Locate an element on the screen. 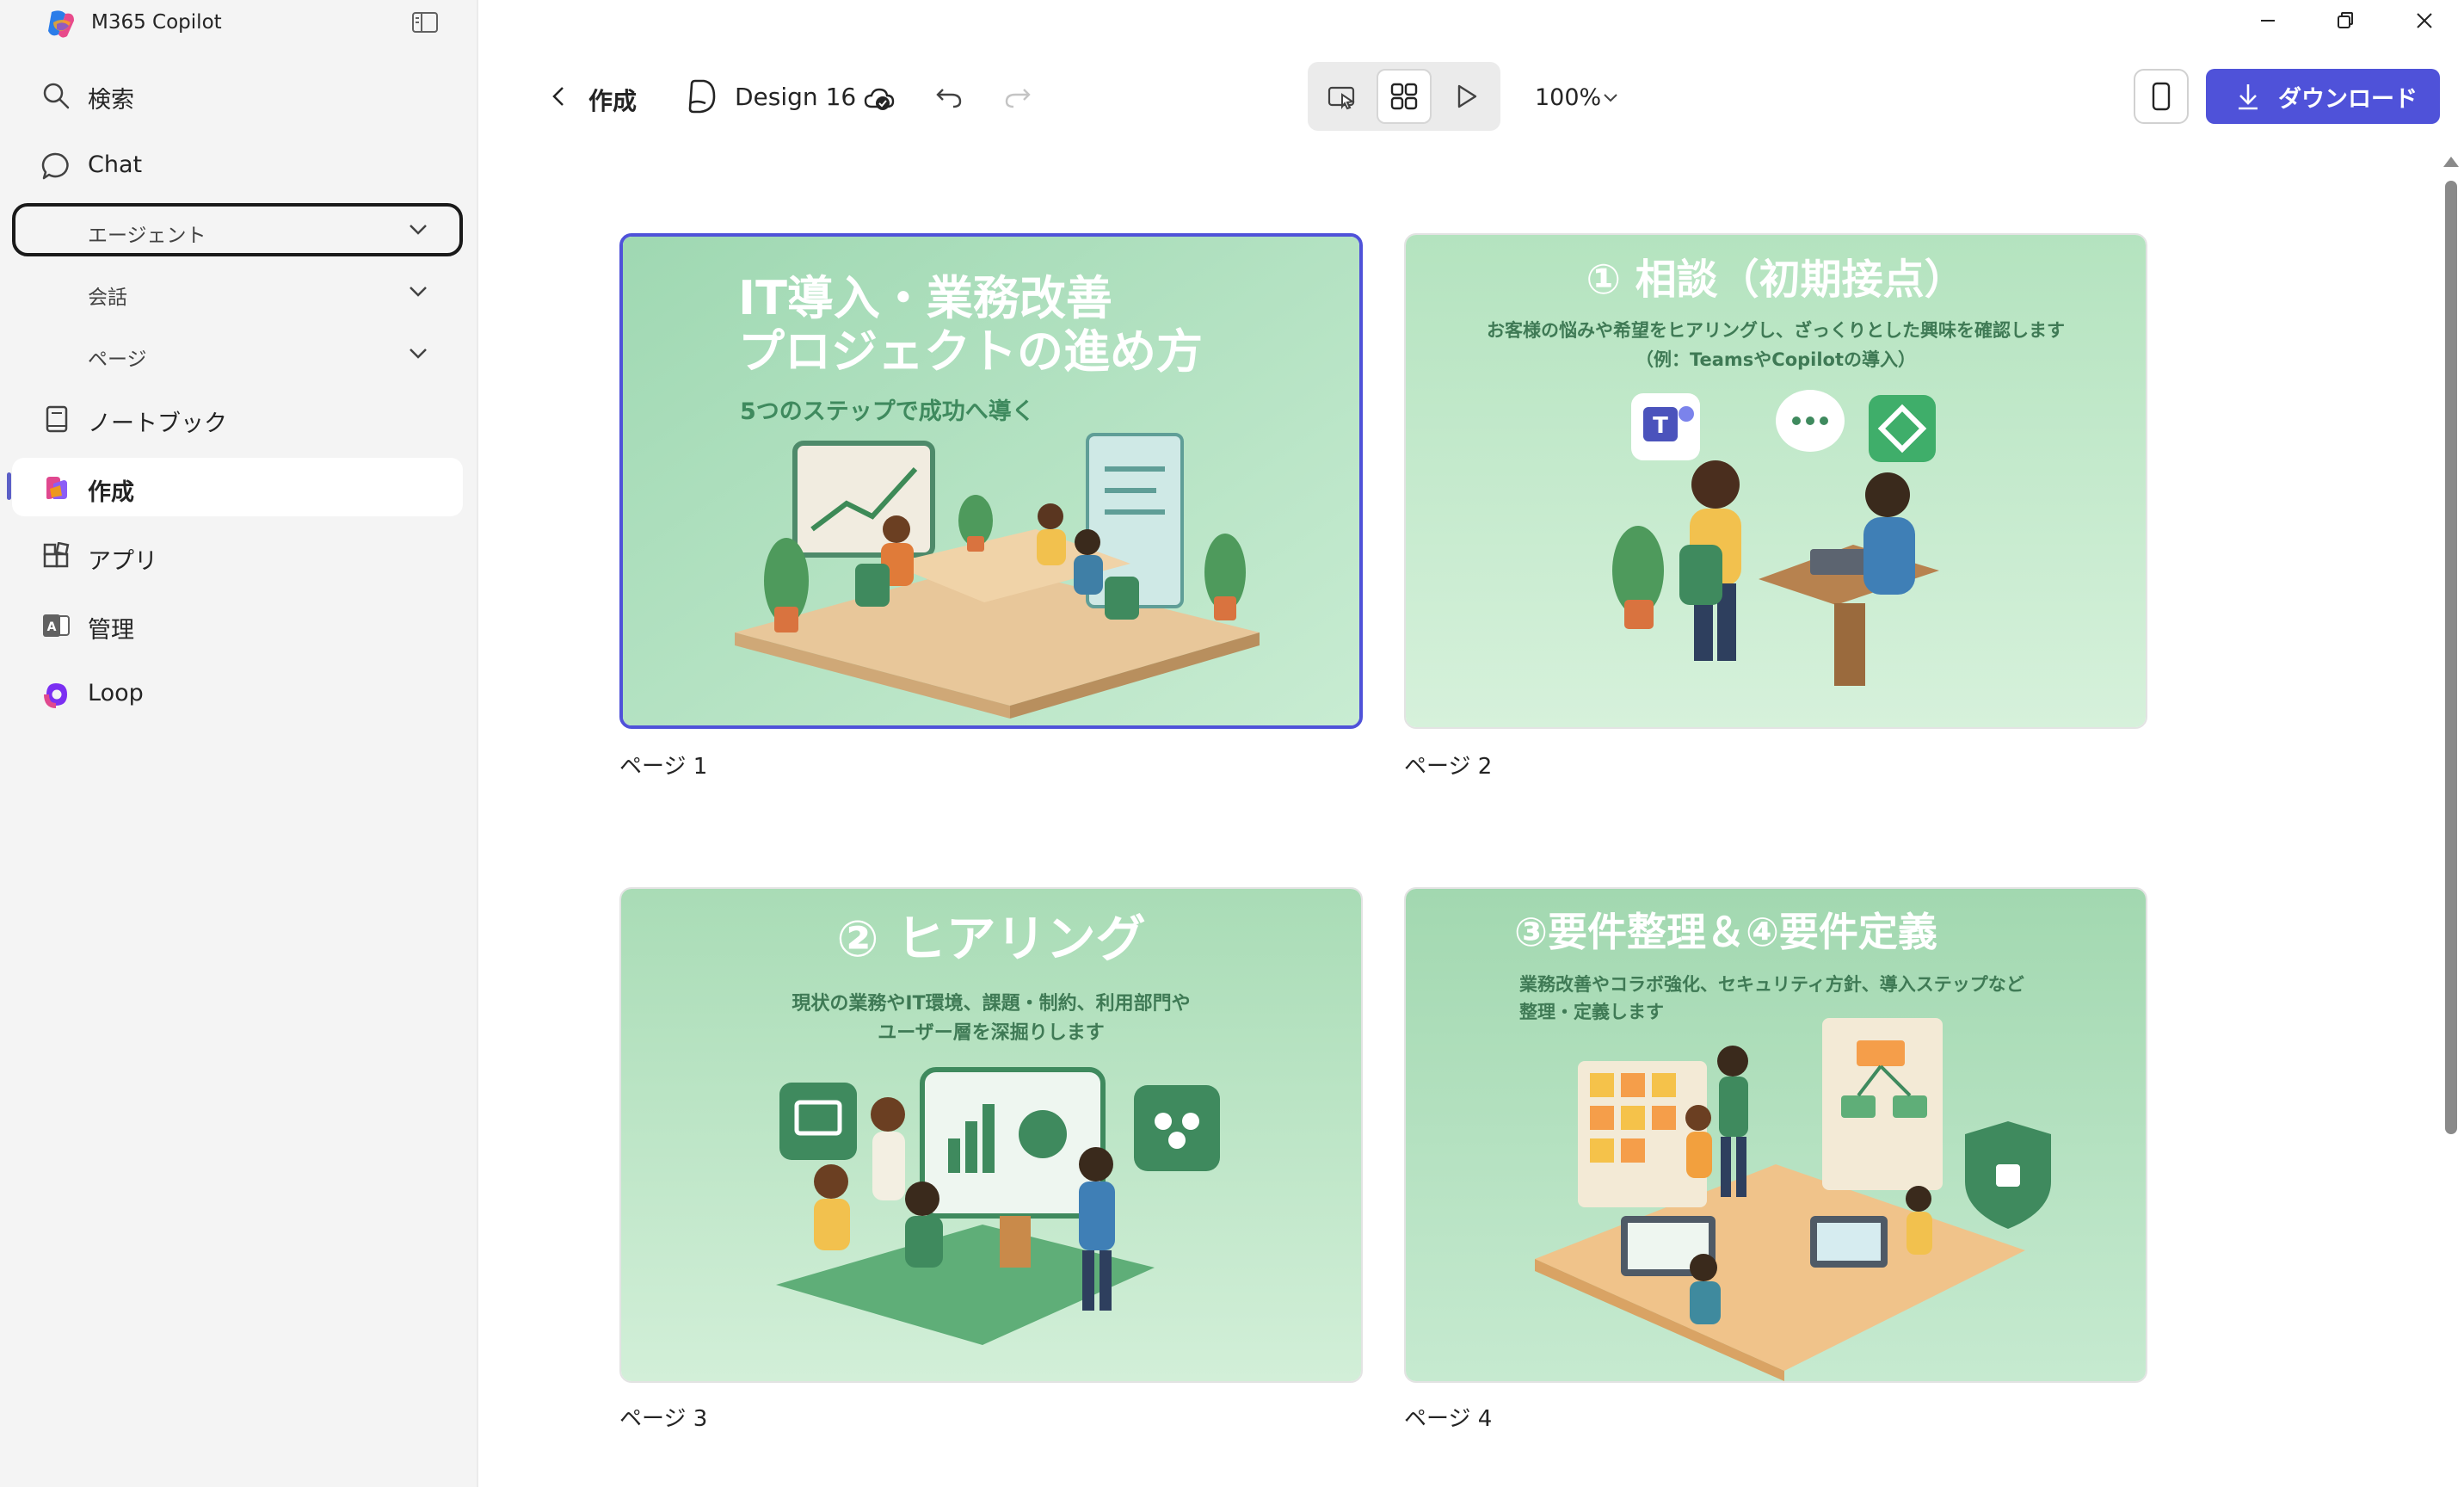  slide-1-artwork: IT導入・業務改善 プロジェクトの進め方 5つのステップで成功へ導く is located at coordinates (991, 481).